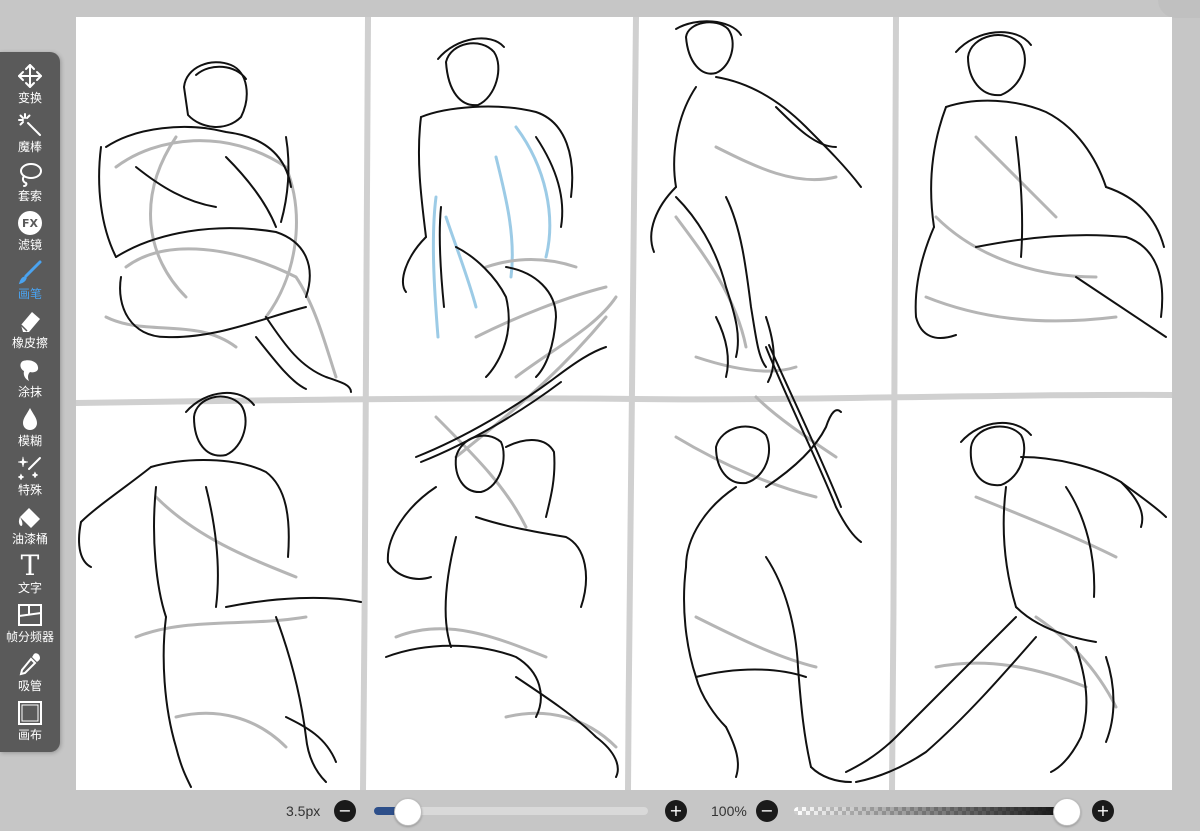 The height and width of the screenshot is (831, 1200). Describe the element at coordinates (29, 245) in the screenshot. I see `tool-label: 滤镜` at that location.